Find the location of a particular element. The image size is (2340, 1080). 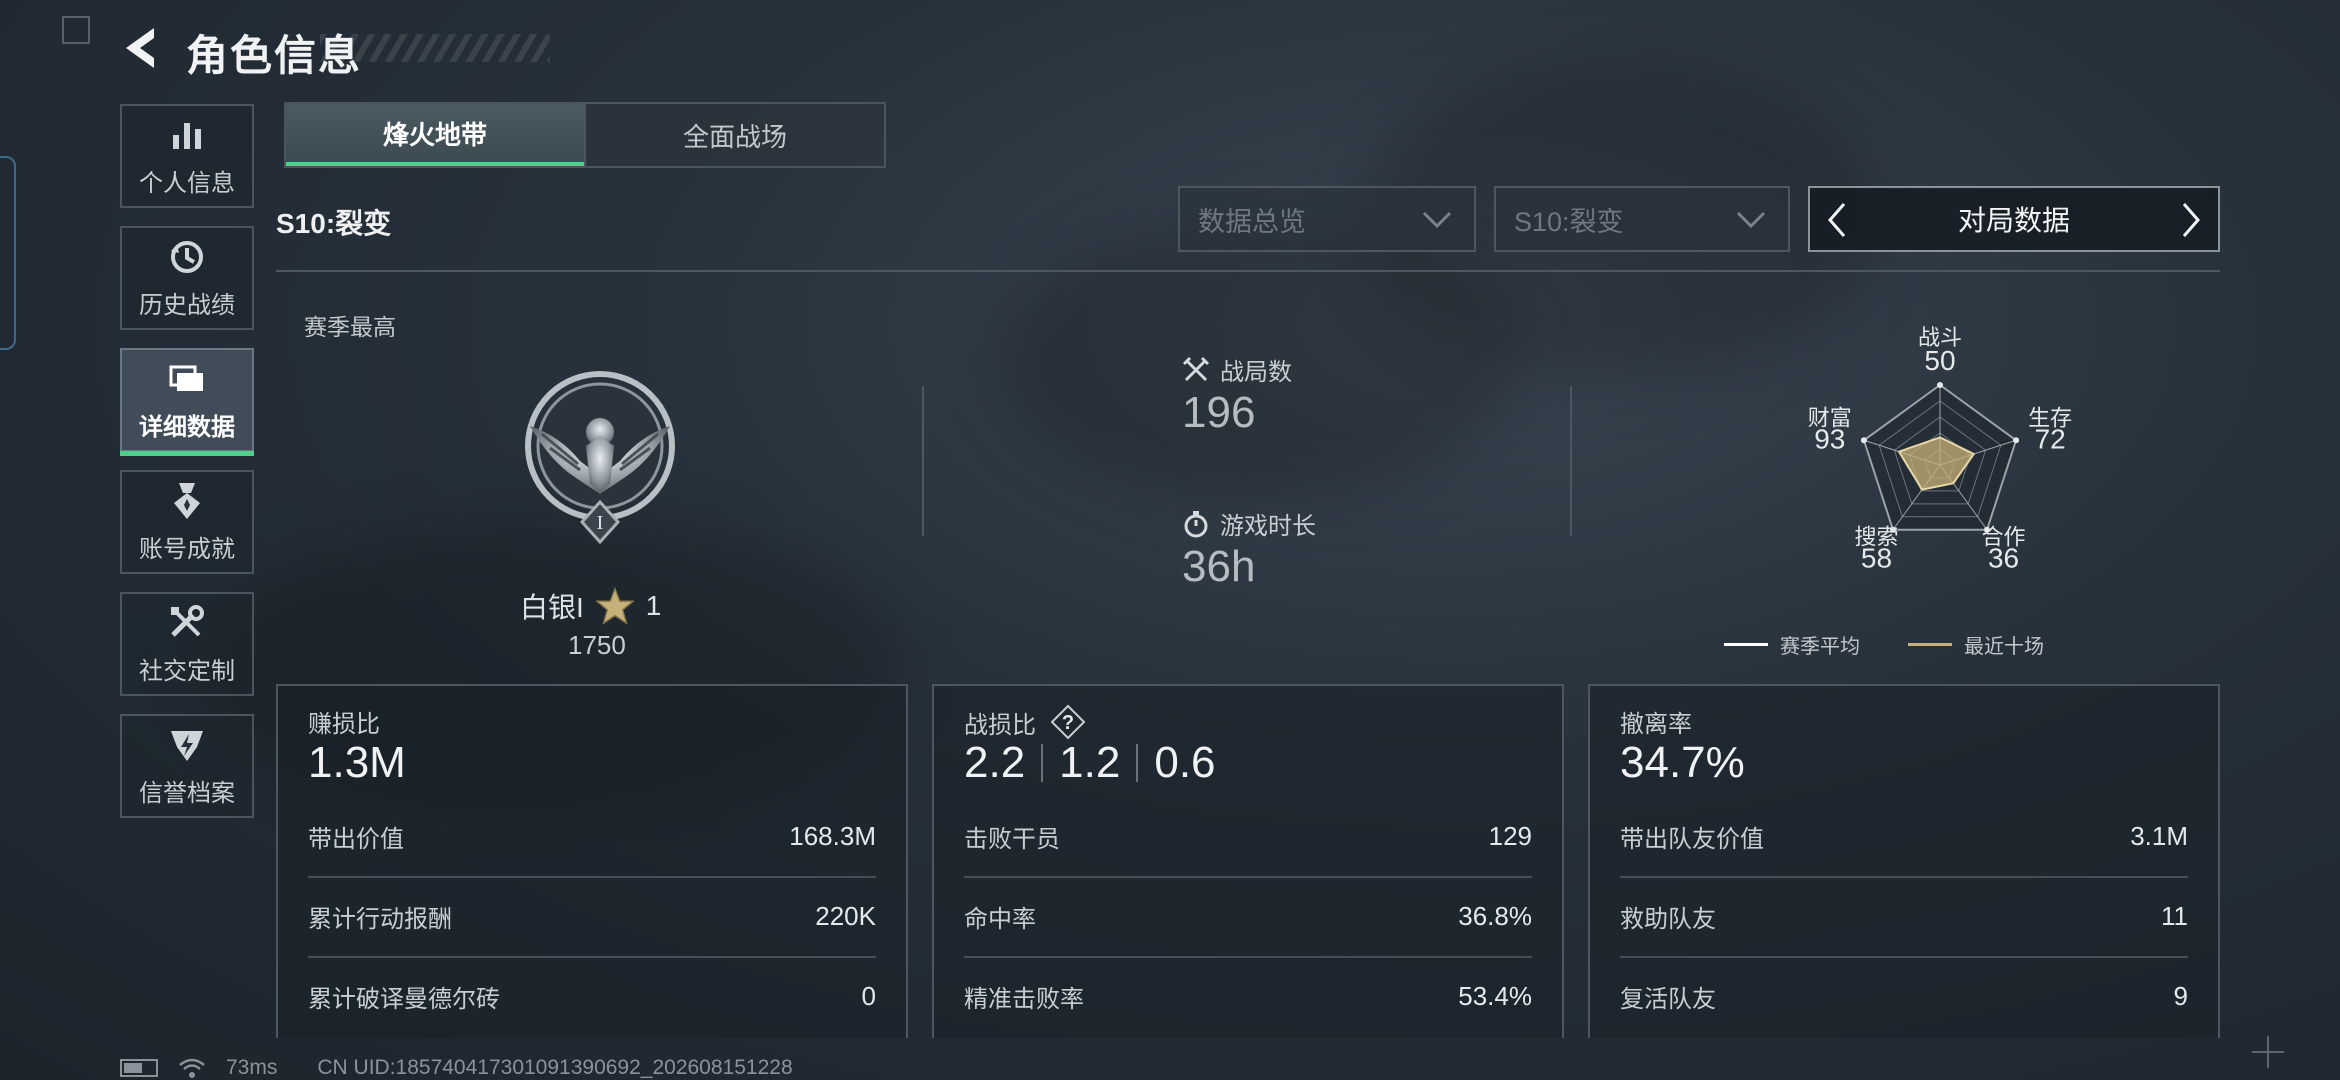

row-label: 累计破译曼德尔砖 is located at coordinates (404, 999).